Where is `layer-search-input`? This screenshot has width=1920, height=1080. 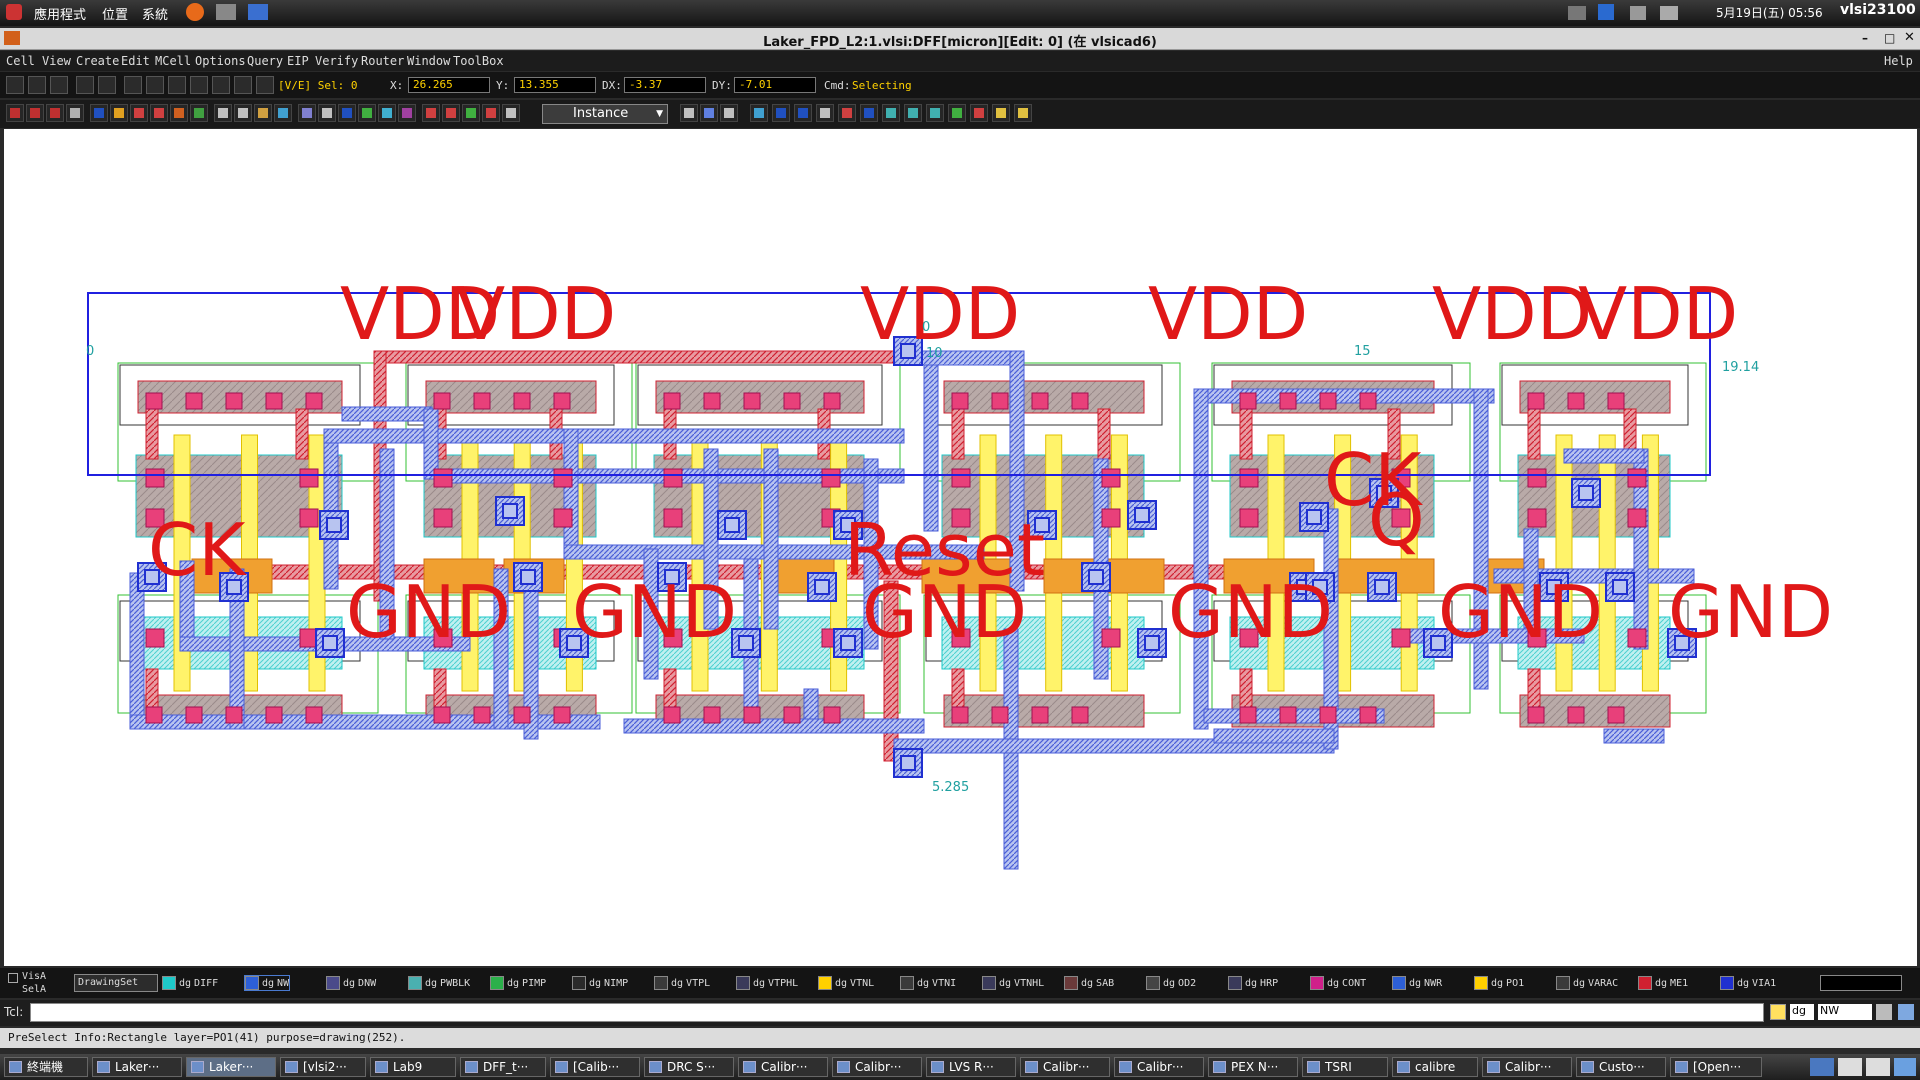
layer-search-input is located at coordinates (1861, 983).